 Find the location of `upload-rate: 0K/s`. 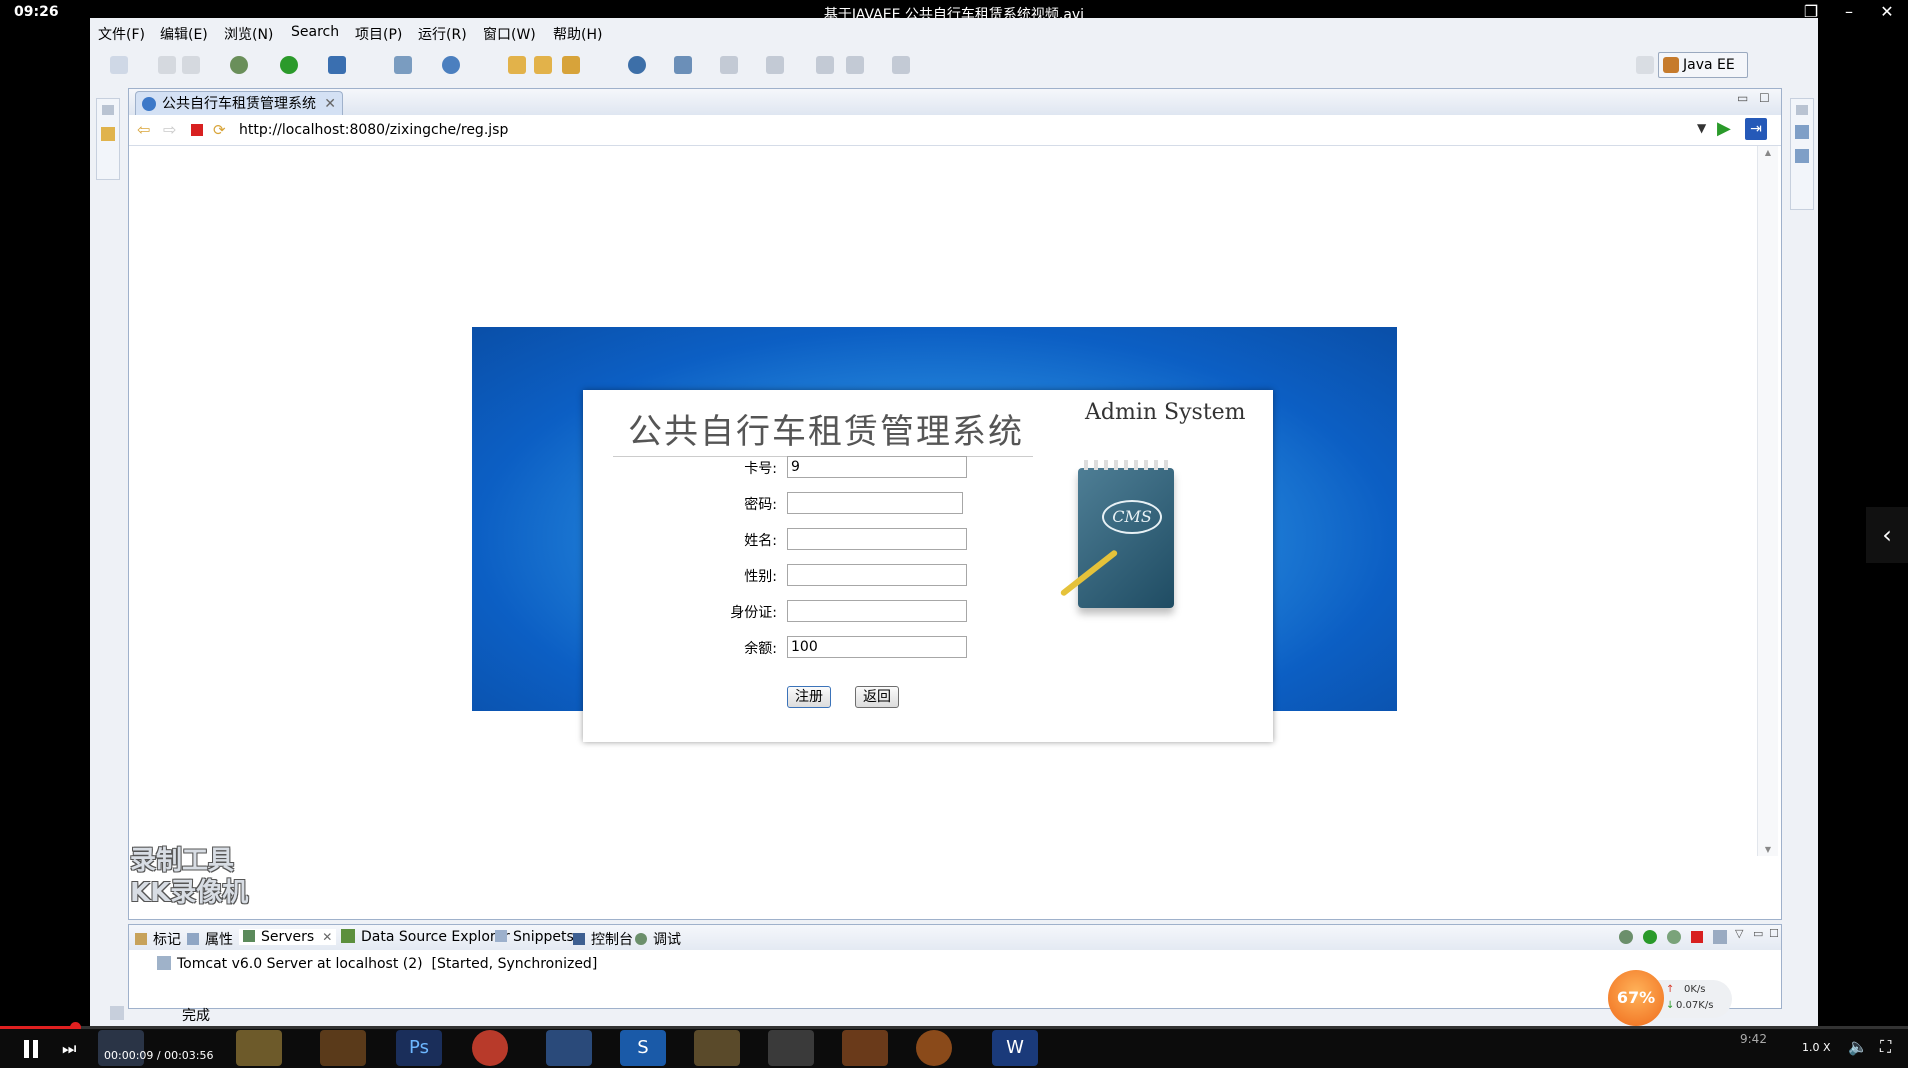

upload-rate: 0K/s is located at coordinates (1695, 989).